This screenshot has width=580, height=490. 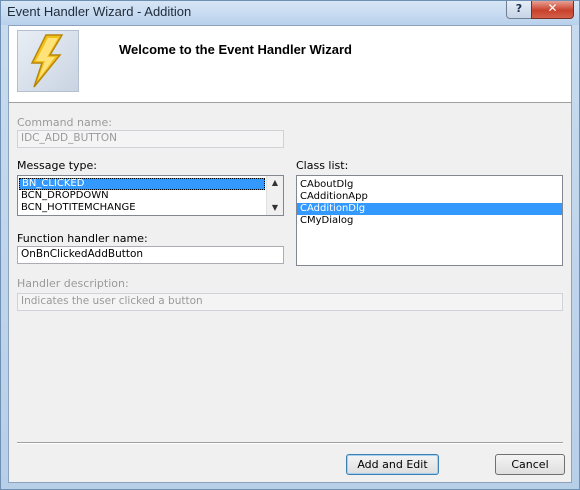 I want to click on handler-description-label: Handler description:, so click(x=73, y=283).